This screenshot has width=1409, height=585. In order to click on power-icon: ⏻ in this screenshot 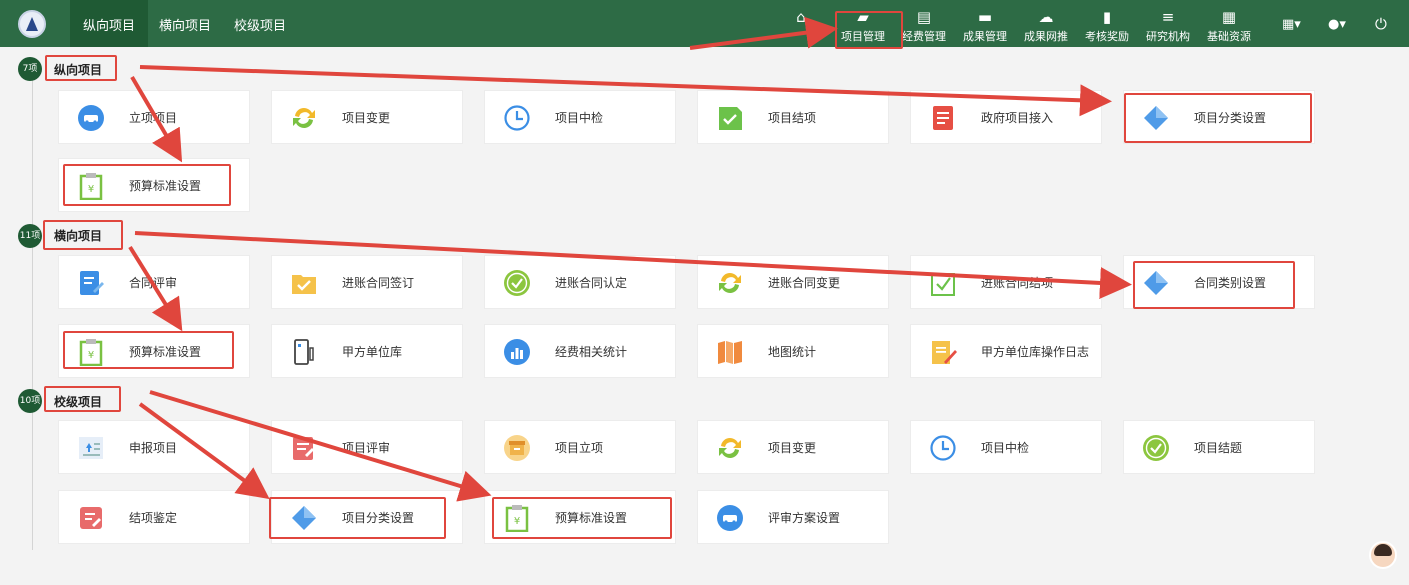, I will do `click(1381, 24)`.